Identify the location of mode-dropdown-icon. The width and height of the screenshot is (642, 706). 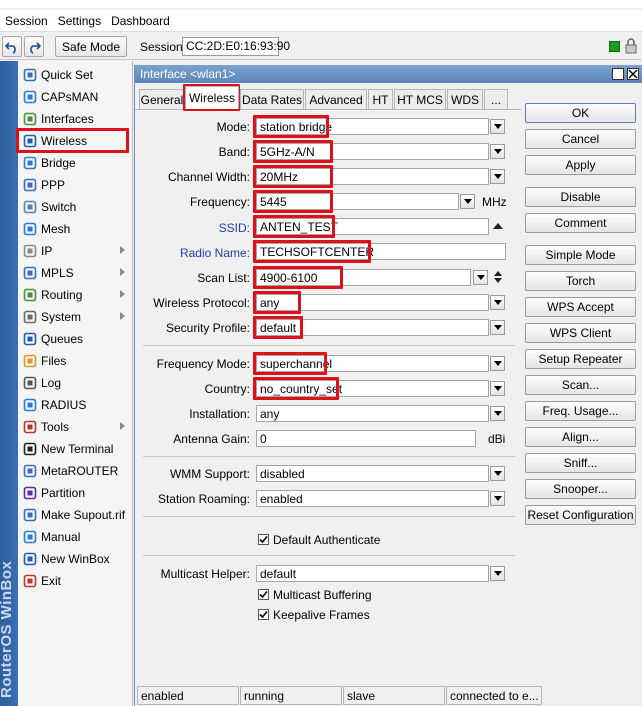
(497, 126).